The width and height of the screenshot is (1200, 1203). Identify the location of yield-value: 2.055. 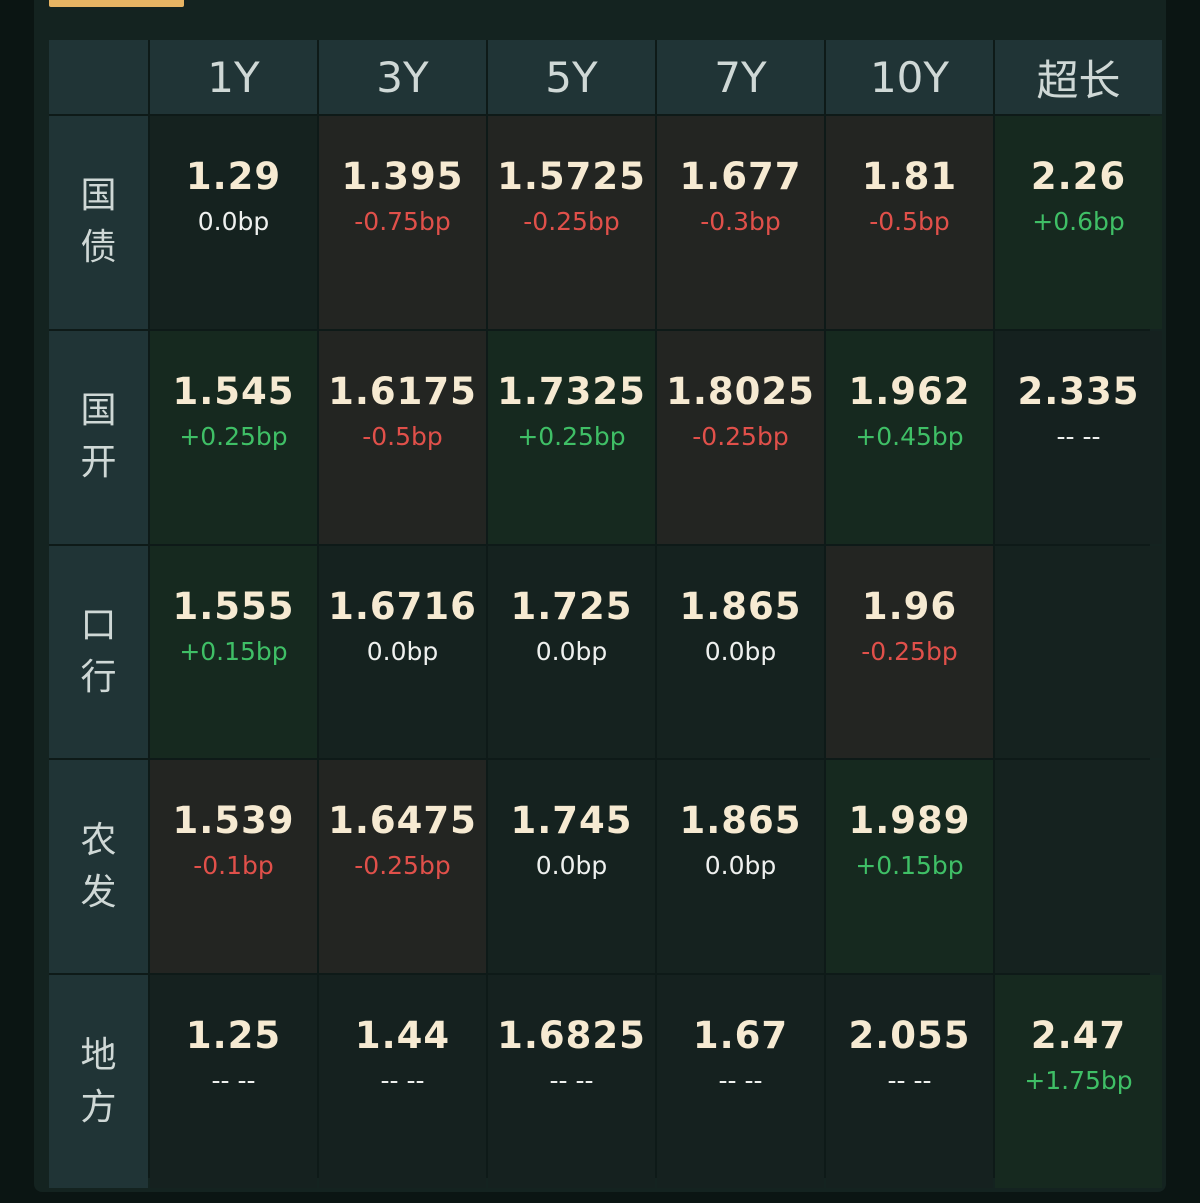
(909, 1036).